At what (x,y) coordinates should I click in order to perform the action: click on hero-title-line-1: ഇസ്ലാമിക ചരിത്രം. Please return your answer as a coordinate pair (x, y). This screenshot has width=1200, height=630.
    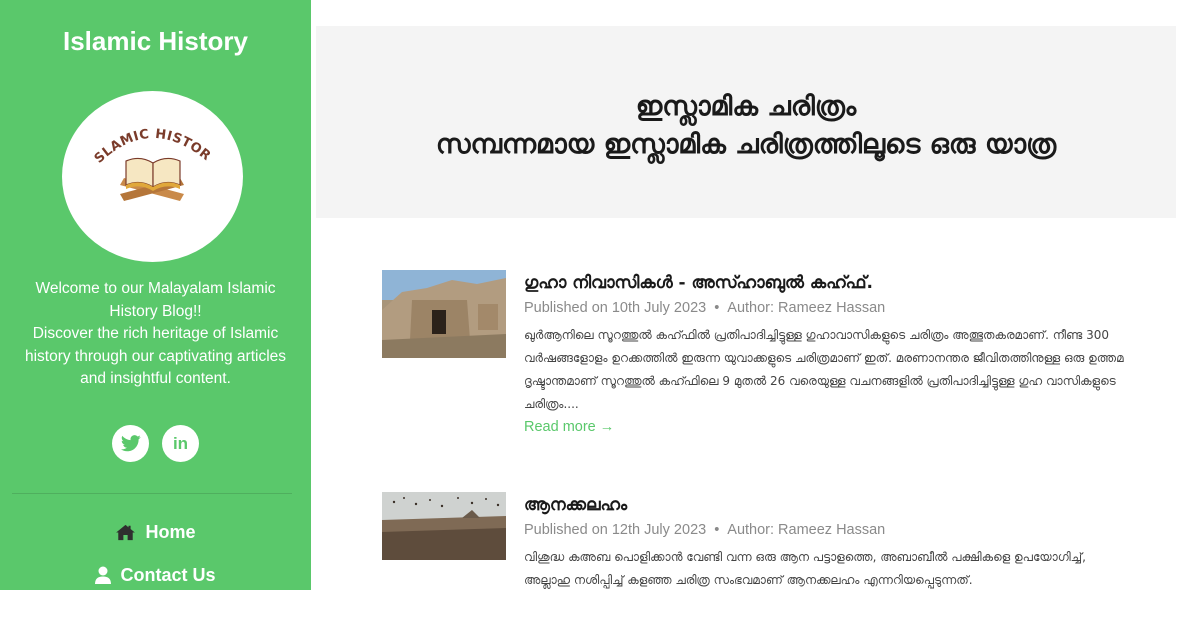
    Looking at the image, I should click on (746, 106).